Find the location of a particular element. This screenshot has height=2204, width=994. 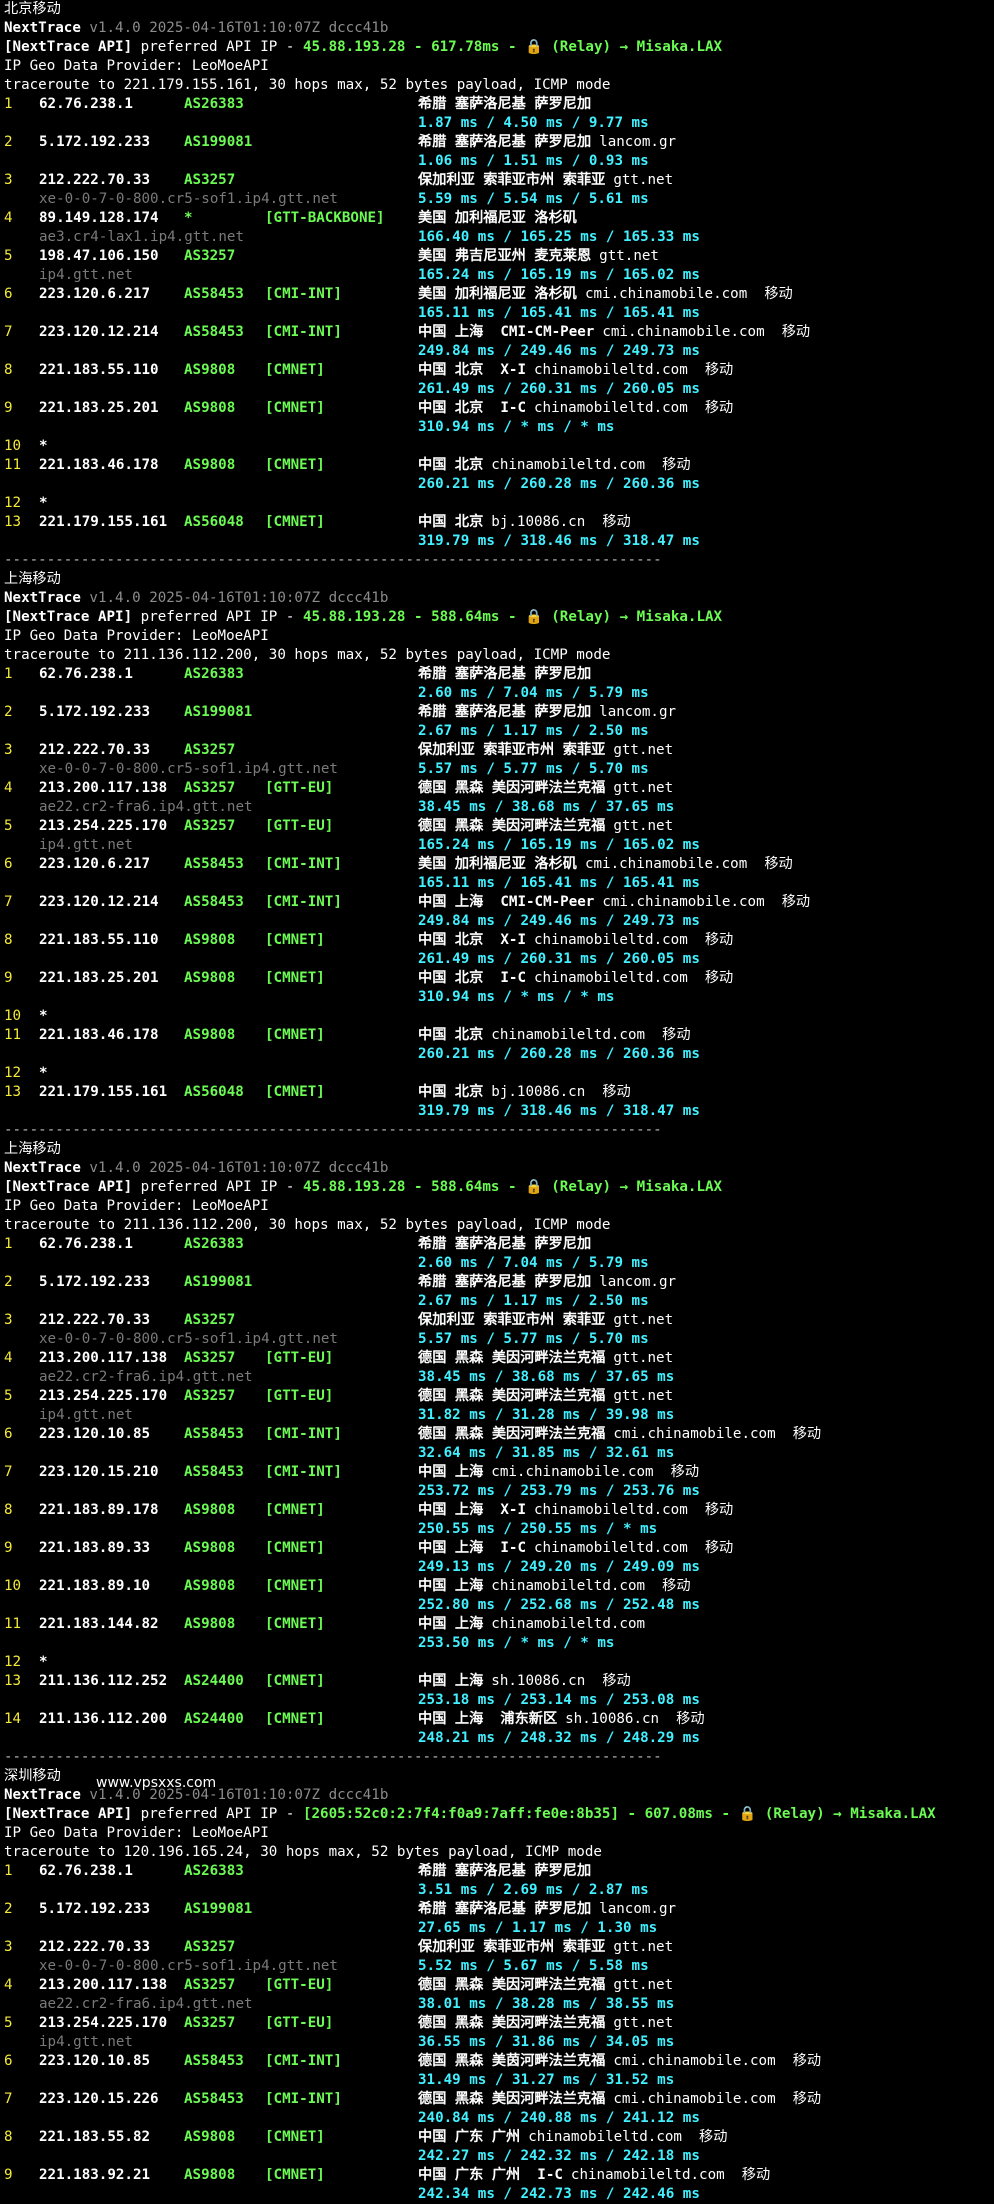

hop-detail-row: 250.55 ms / 250.55 ms / * ms is located at coordinates (497, 1529).